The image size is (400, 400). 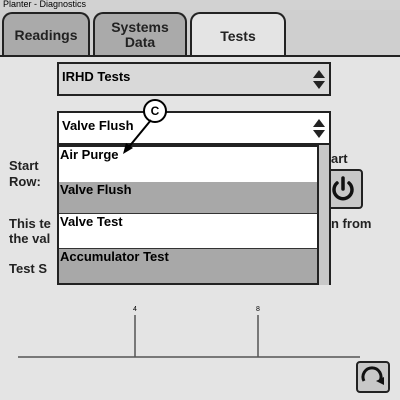 What do you see at coordinates (194, 79) in the screenshot?
I see `test-group-select: IRHD Tests` at bounding box center [194, 79].